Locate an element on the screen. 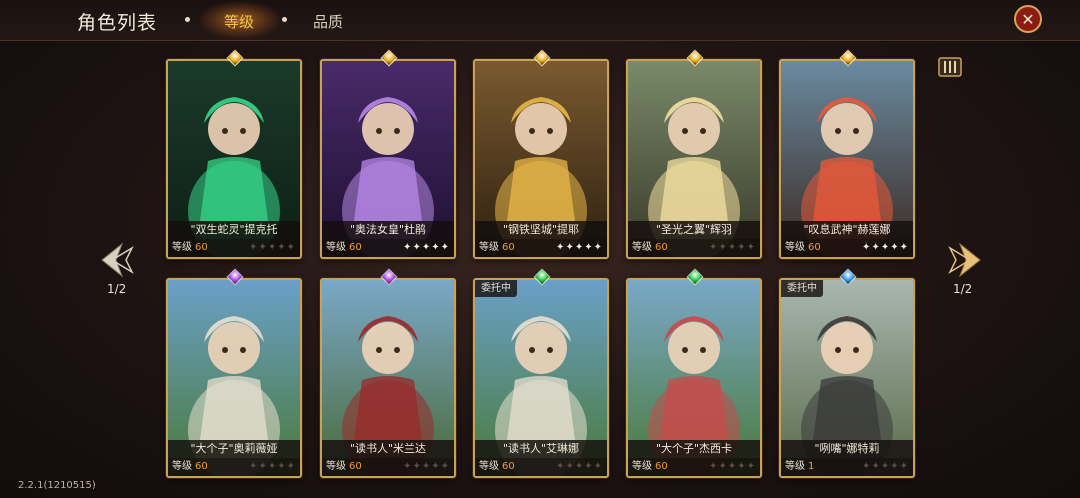 This screenshot has height=498, width=1080. sort-filter-icon is located at coordinates (950, 67).